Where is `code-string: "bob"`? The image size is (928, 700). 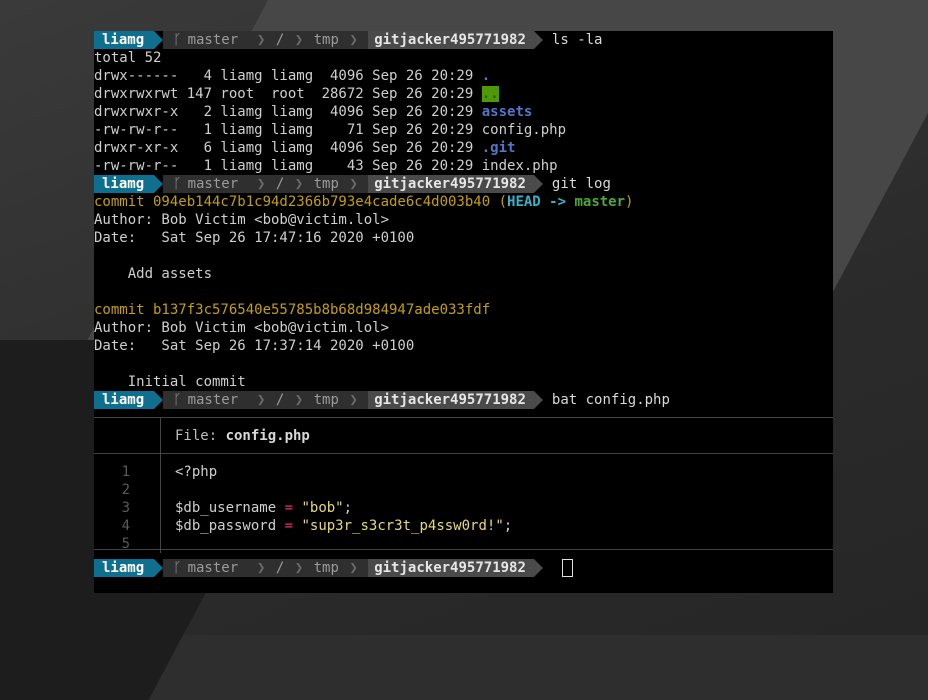
code-string: "bob" is located at coordinates (322, 508).